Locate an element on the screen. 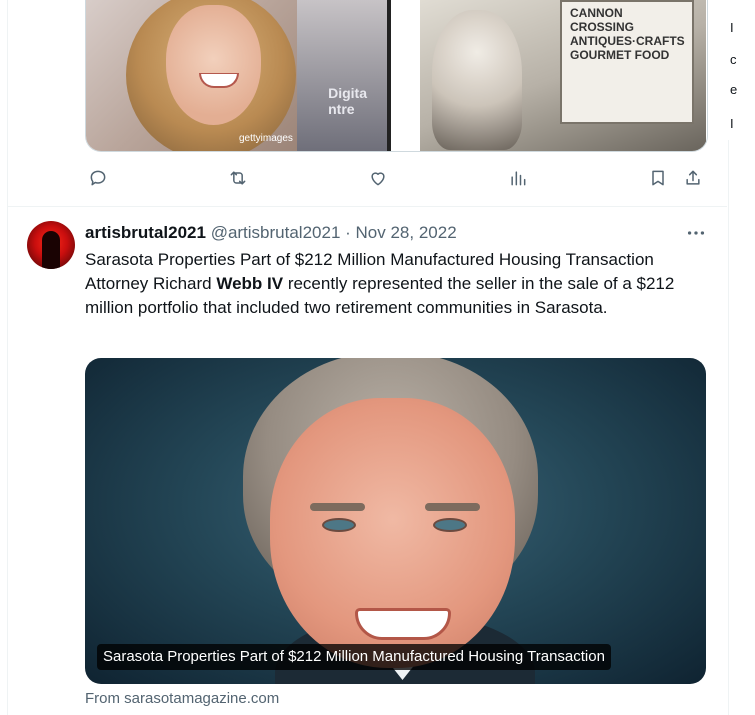 The height and width of the screenshot is (715, 755). card-source-link: From sarasotamagazine.com is located at coordinates (182, 698).